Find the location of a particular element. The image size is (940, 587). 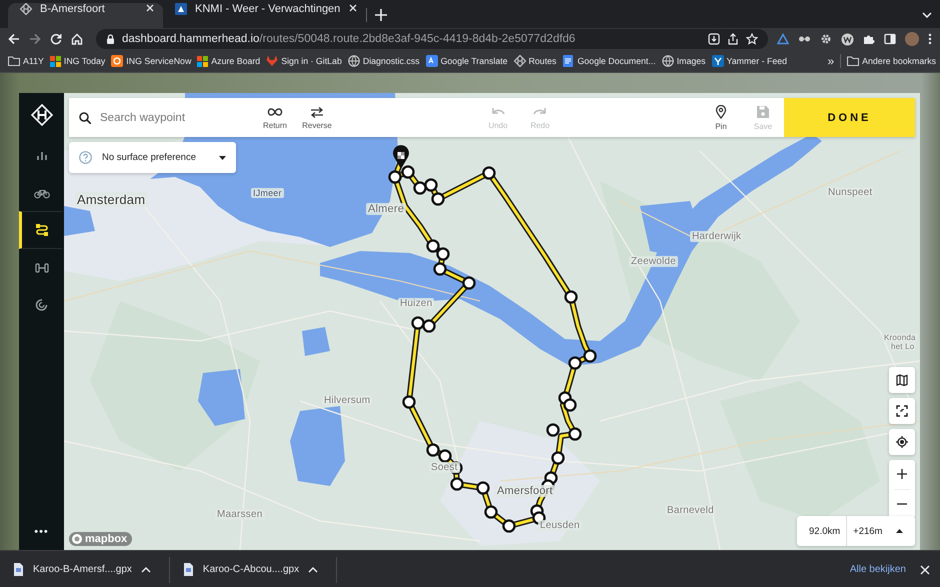

side-panel-icon is located at coordinates (890, 39).